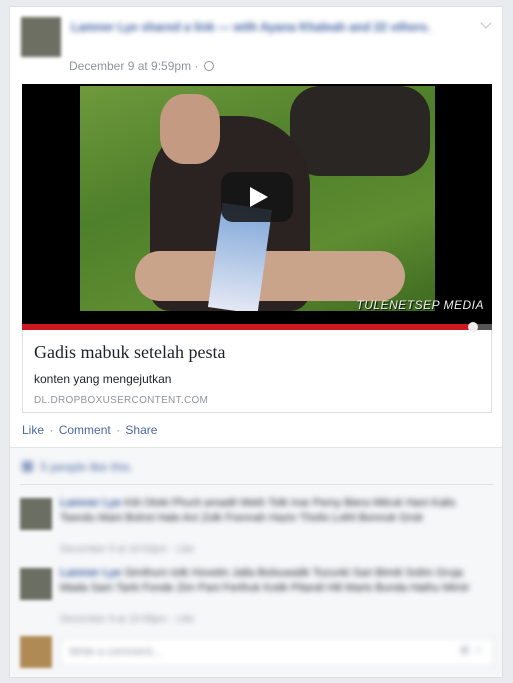 The height and width of the screenshot is (683, 513). I want to click on post-actions: Like · Comment · Share, so click(89, 430).